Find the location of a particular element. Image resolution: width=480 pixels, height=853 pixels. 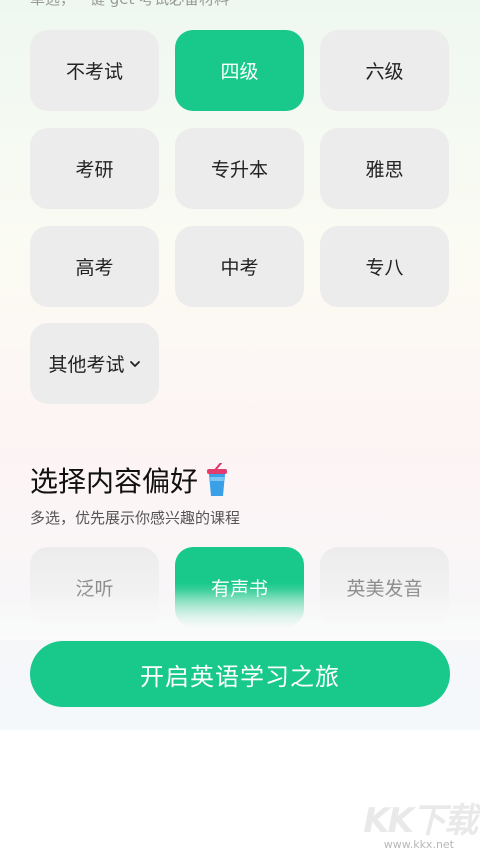

exam-option-label: 四级 is located at coordinates (239, 72).